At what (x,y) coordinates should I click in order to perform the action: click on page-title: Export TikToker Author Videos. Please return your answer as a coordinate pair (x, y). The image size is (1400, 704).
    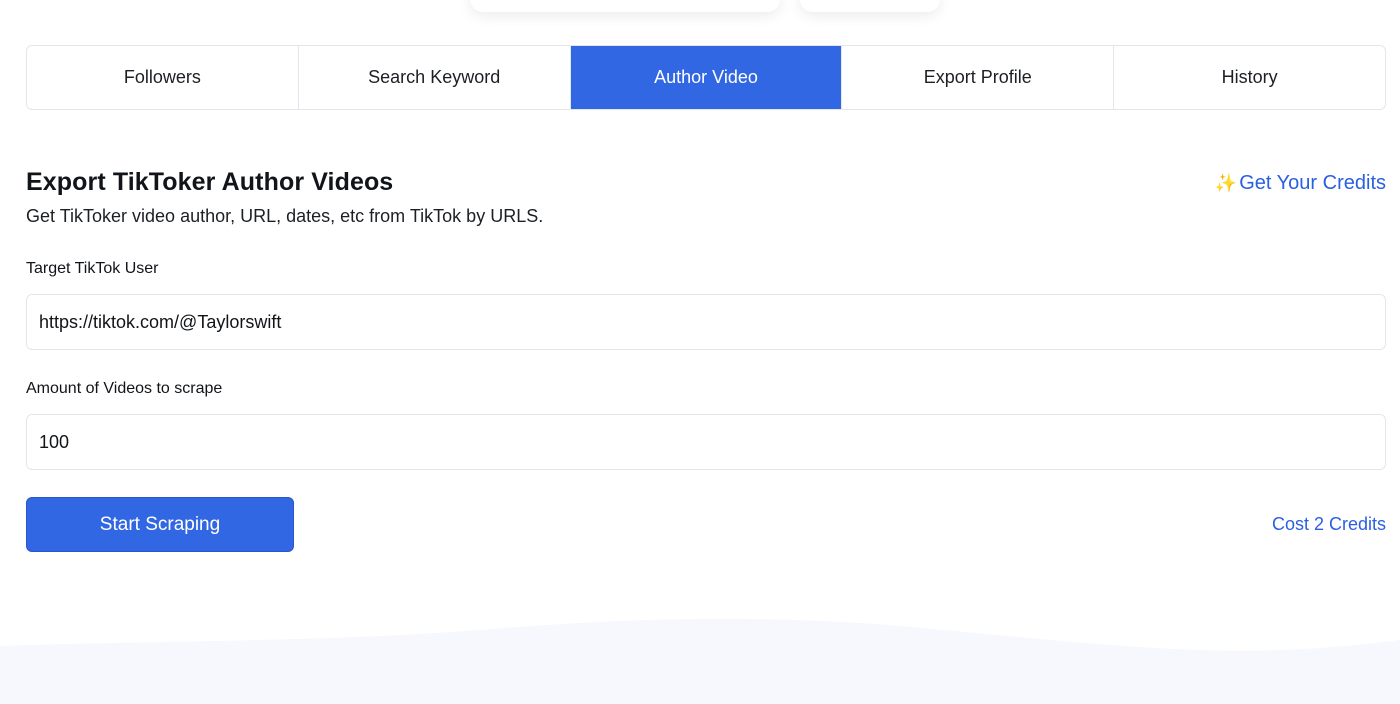
    Looking at the image, I should click on (210, 182).